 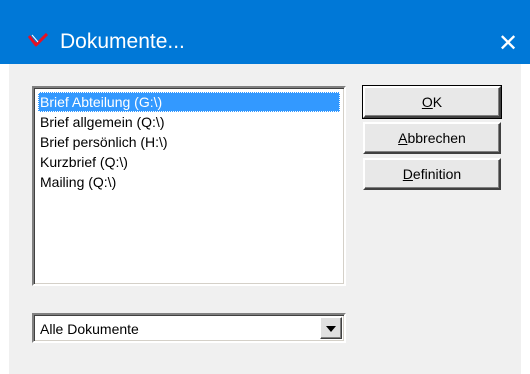 What do you see at coordinates (189, 182) in the screenshot?
I see `list-item: Mailing (Q:\)` at bounding box center [189, 182].